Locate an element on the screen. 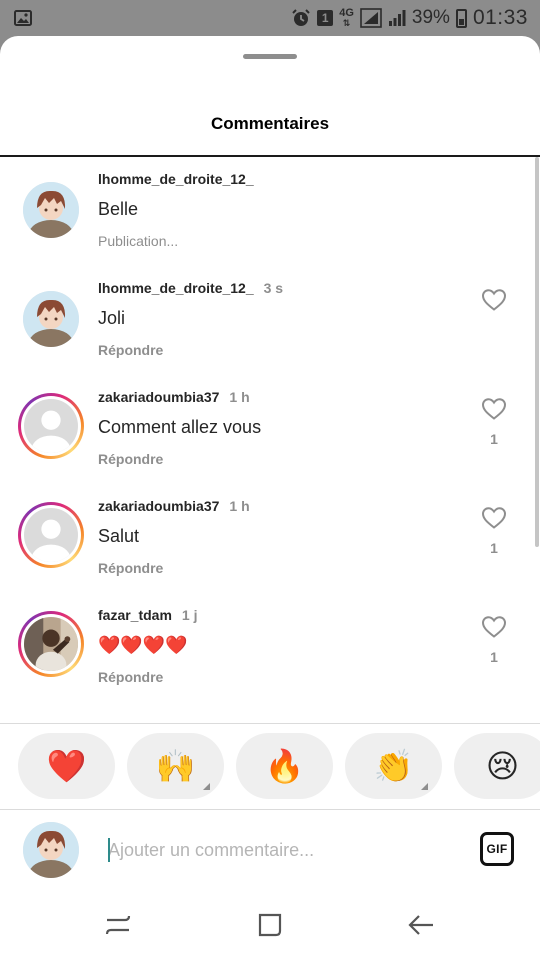  signal-sim2-icon is located at coordinates (397, 18).